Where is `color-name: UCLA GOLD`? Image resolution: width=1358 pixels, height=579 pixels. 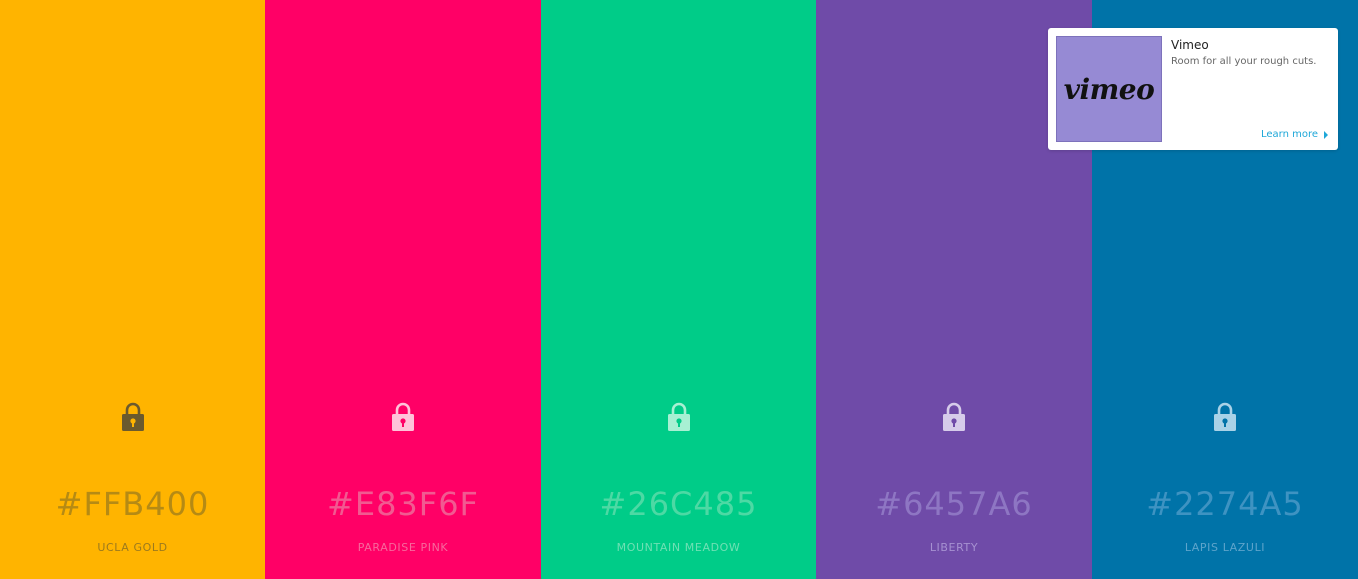
color-name: UCLA GOLD is located at coordinates (132, 547).